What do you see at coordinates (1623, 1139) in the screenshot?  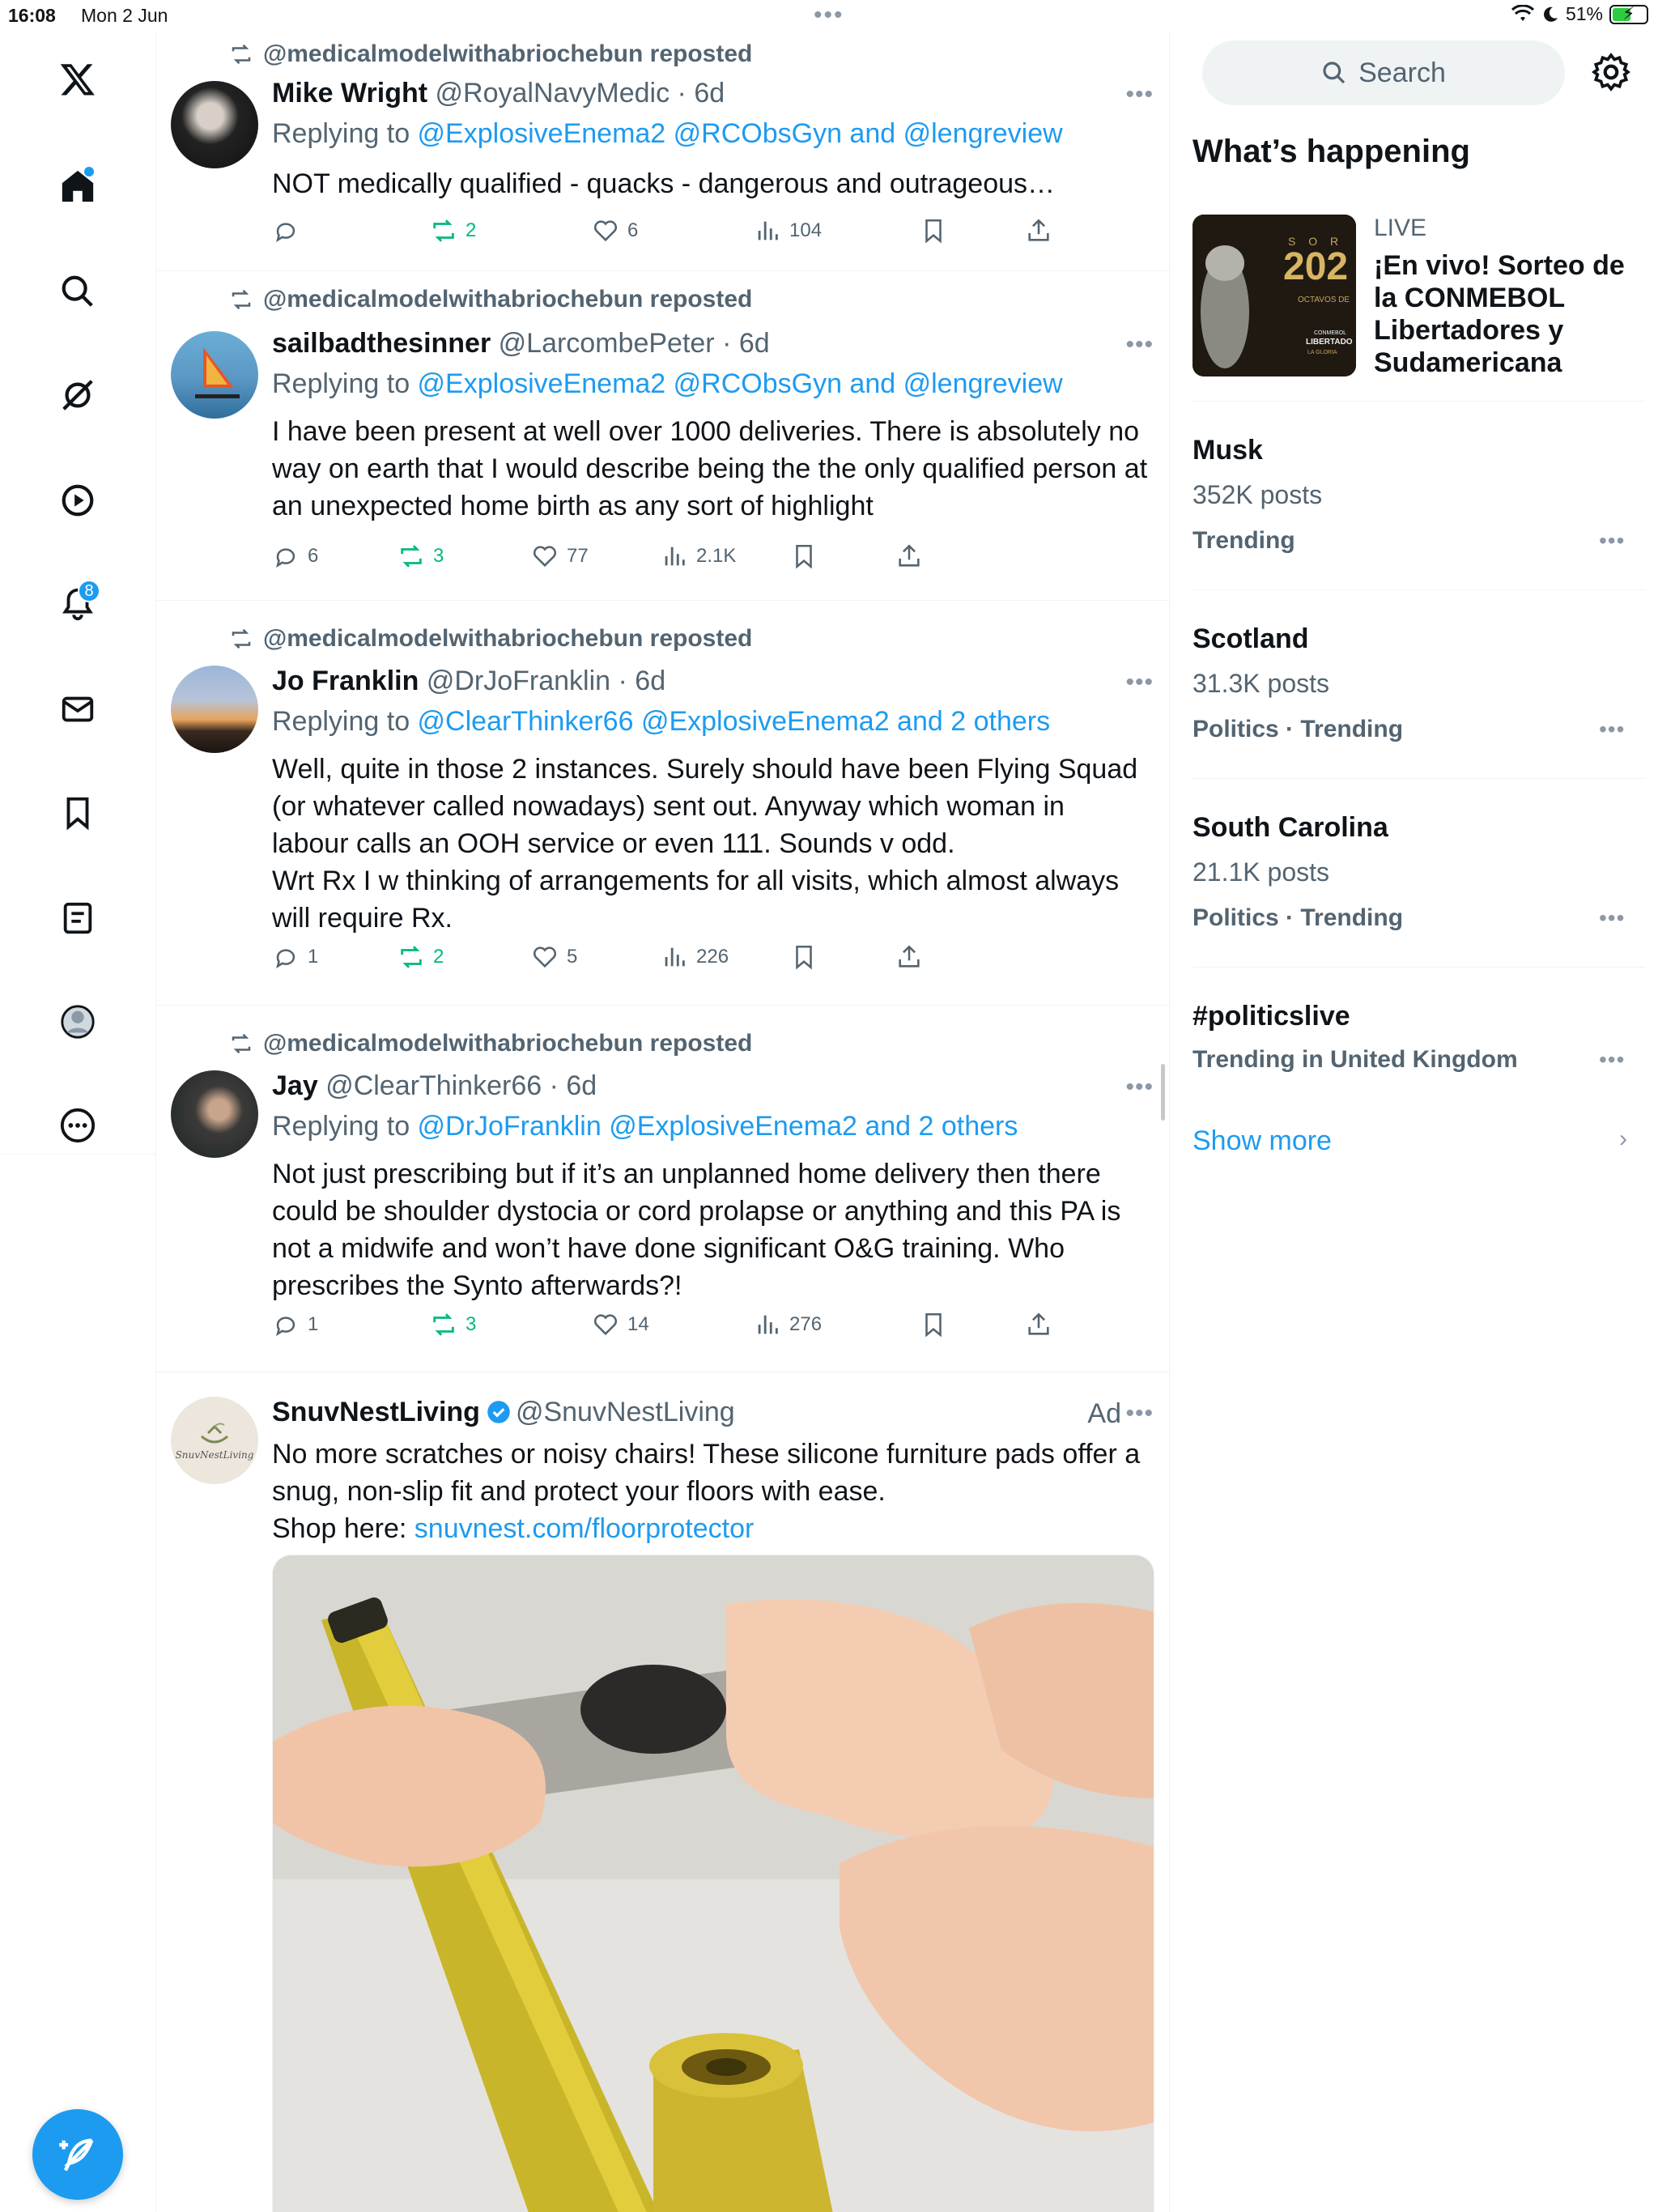 I see `chevron-right-icon: ›` at bounding box center [1623, 1139].